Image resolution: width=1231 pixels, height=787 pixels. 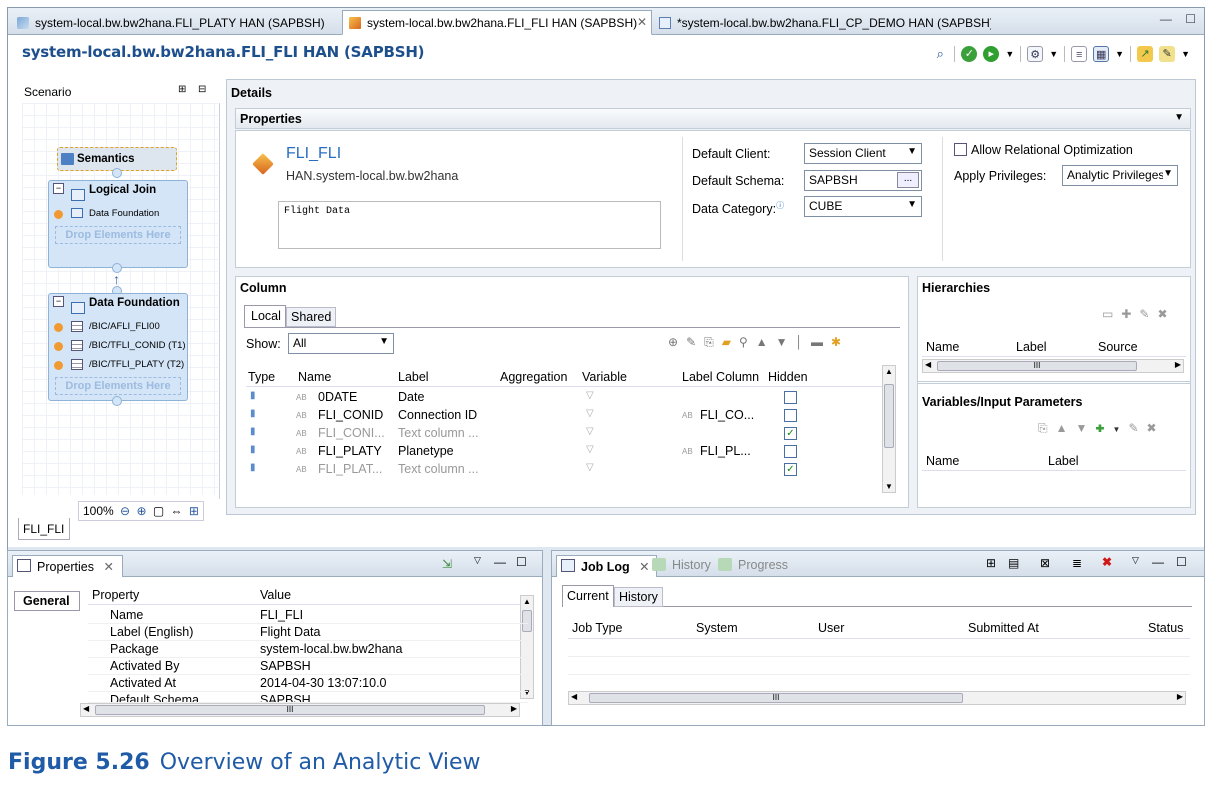 I want to click on tab-shared: Shared, so click(x=311, y=317).